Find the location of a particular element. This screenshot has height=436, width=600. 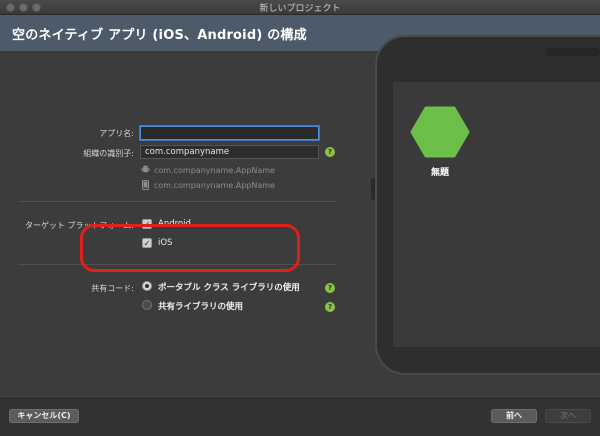

window-title: 新しいプロジェクト is located at coordinates (300, 9).